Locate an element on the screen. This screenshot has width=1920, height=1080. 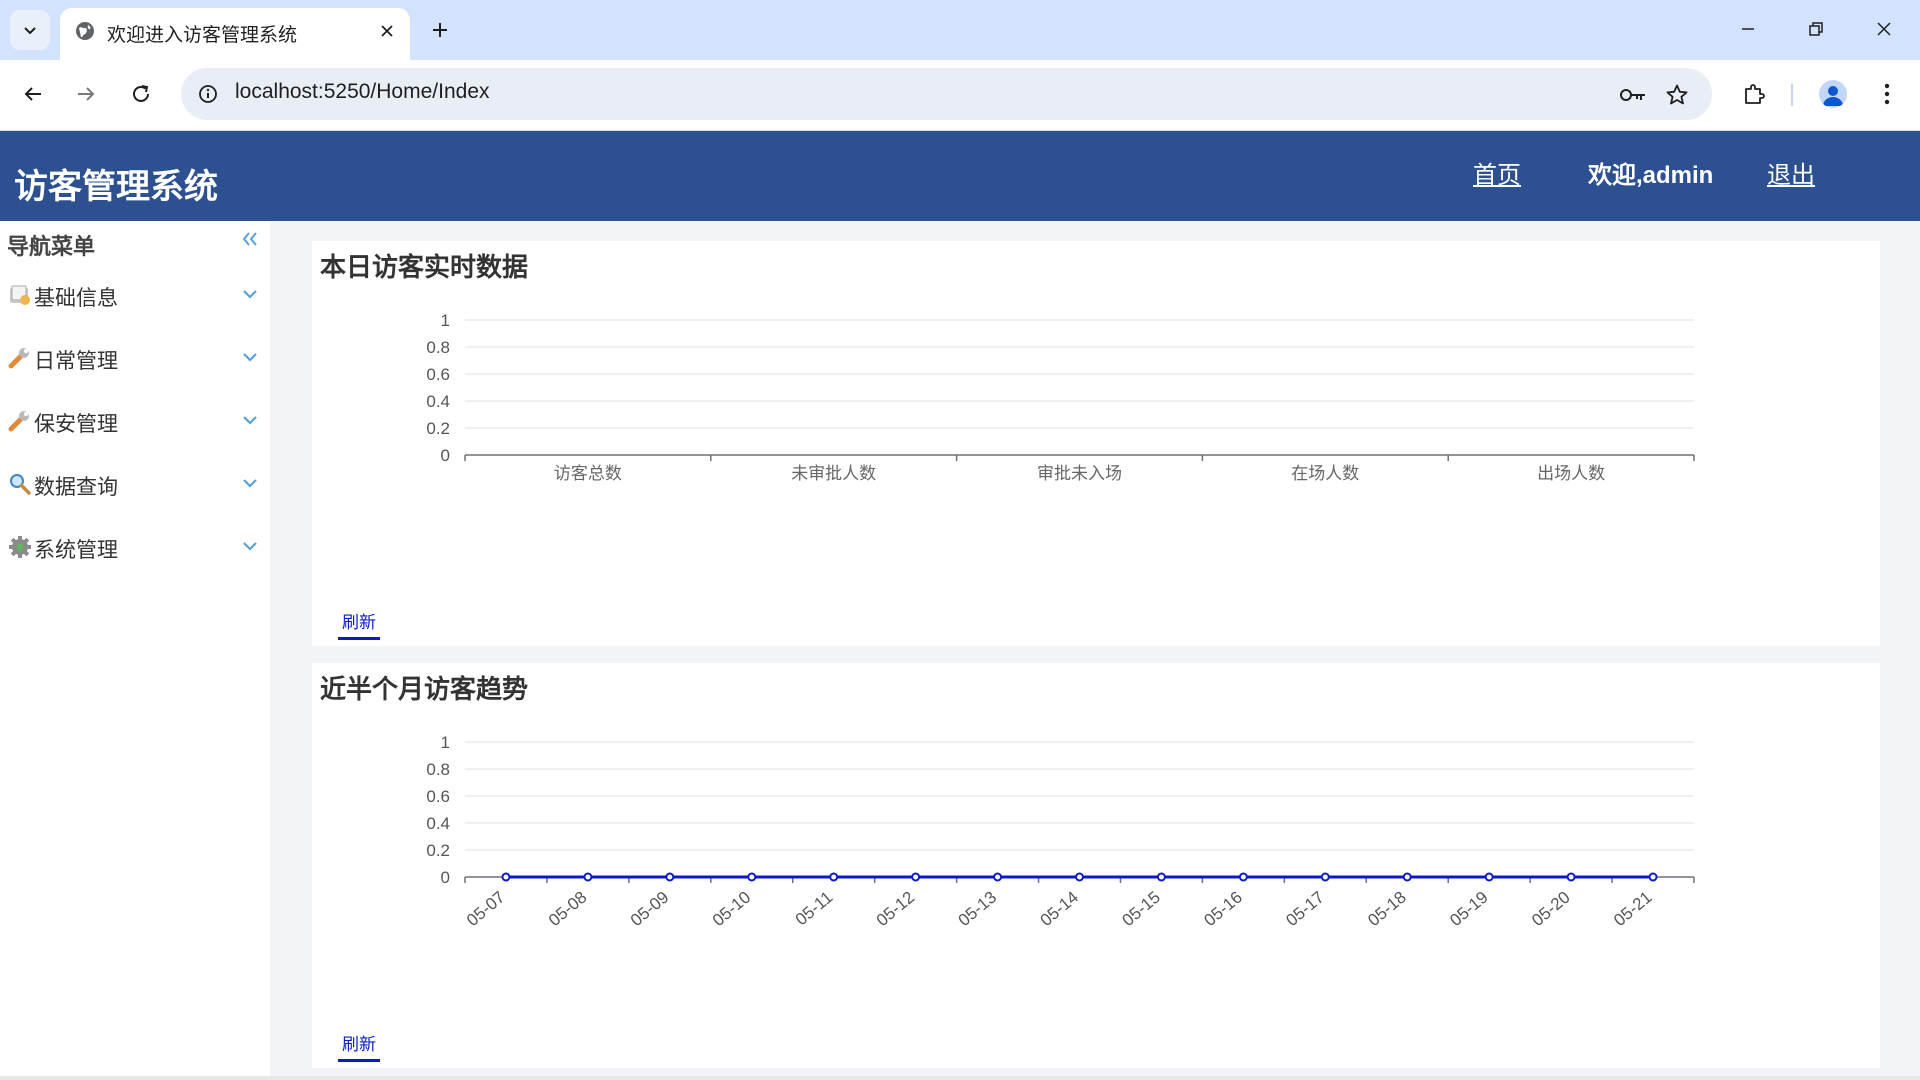
sidebar-item-label: 数据查询 is located at coordinates (76, 487).